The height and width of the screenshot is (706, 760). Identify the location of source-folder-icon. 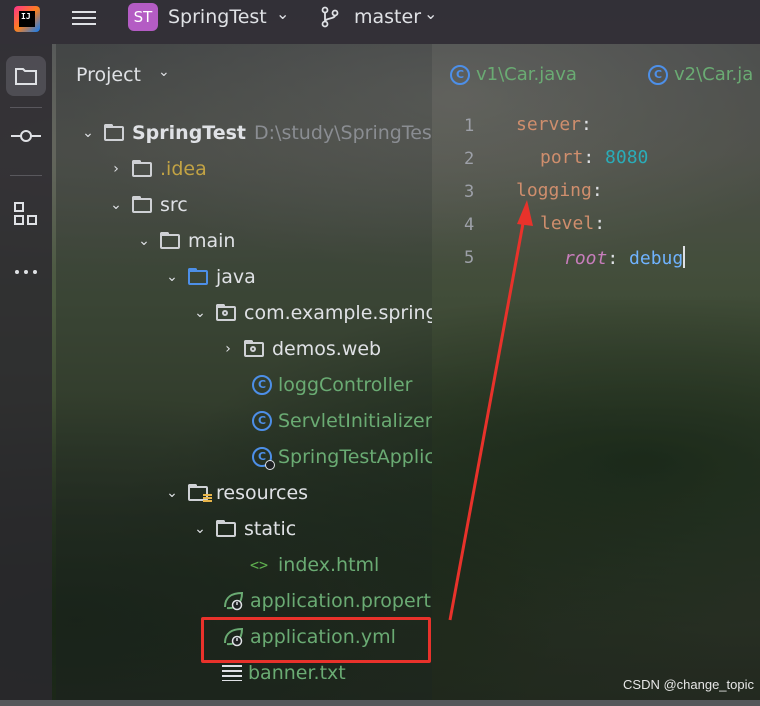
(199, 277).